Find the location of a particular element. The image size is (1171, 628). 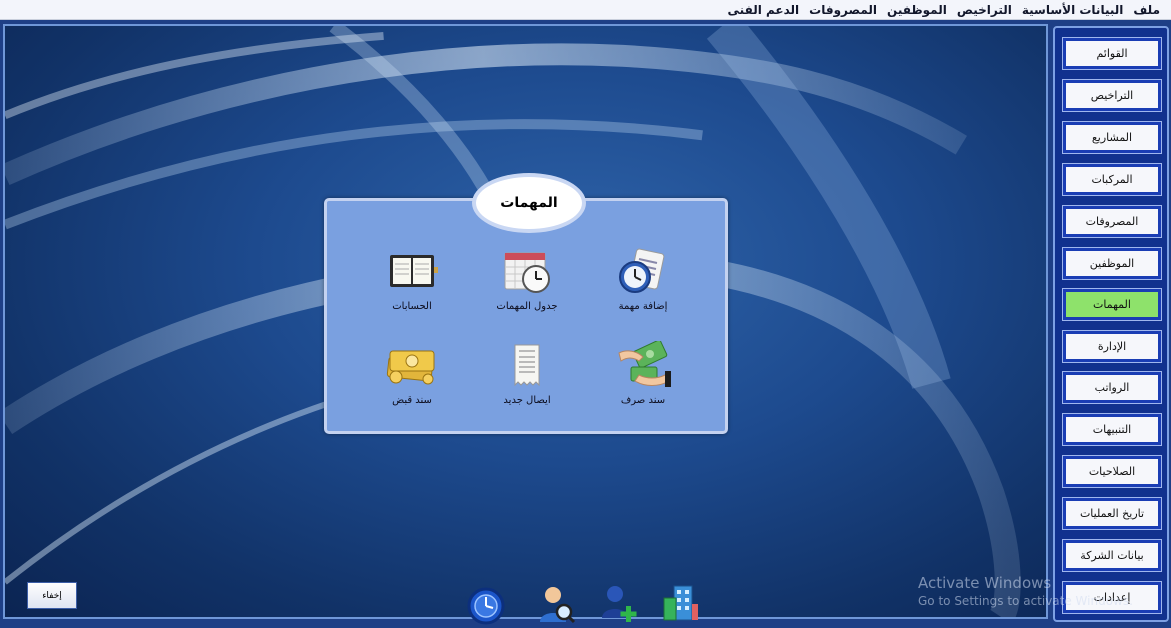

menu-file: ملف is located at coordinates (1146, 10).